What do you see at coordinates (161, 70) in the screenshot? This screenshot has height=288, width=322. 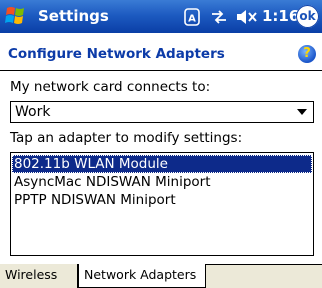 I see `header-divider` at bounding box center [161, 70].